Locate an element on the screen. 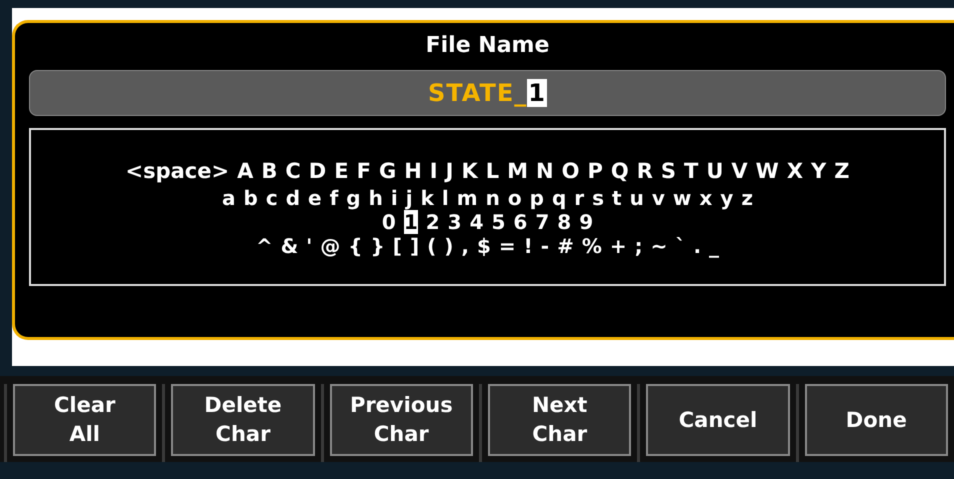  character-key: I is located at coordinates (434, 171).